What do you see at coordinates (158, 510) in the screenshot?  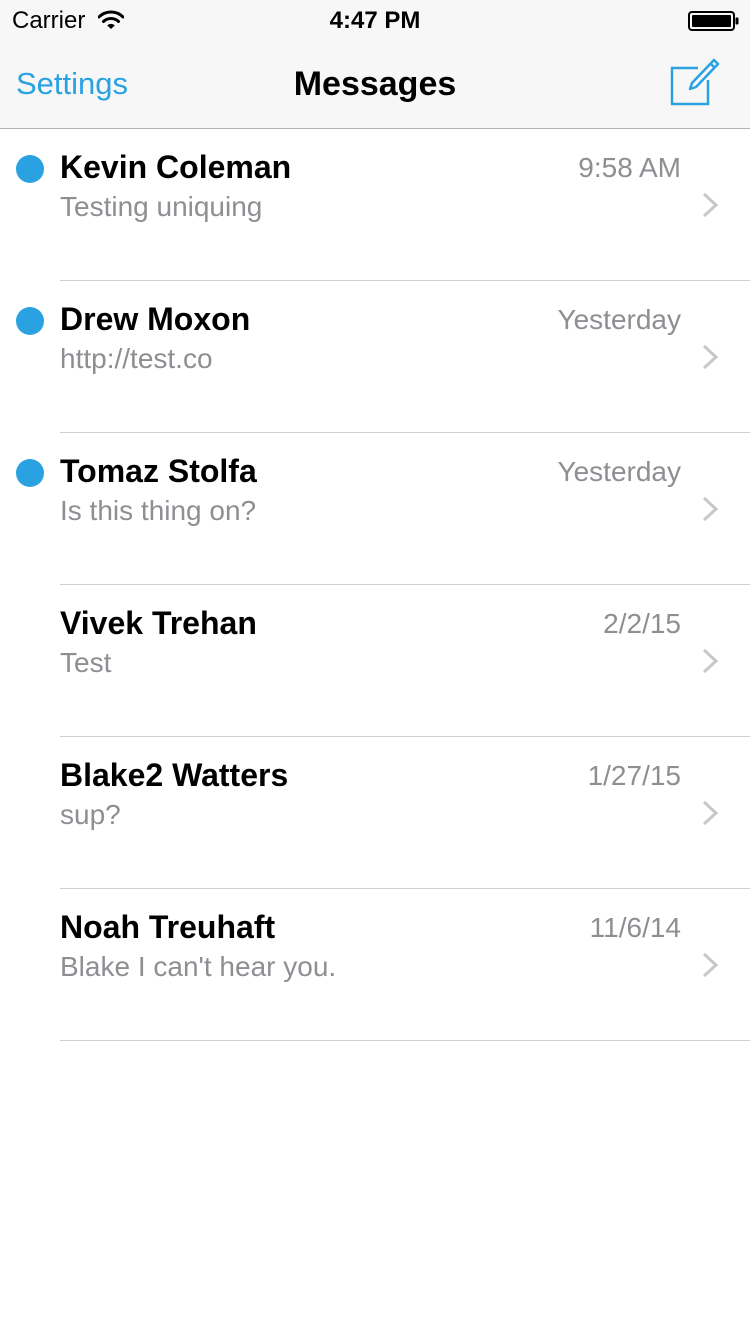 I see `message-preview: Is this thing on?` at bounding box center [158, 510].